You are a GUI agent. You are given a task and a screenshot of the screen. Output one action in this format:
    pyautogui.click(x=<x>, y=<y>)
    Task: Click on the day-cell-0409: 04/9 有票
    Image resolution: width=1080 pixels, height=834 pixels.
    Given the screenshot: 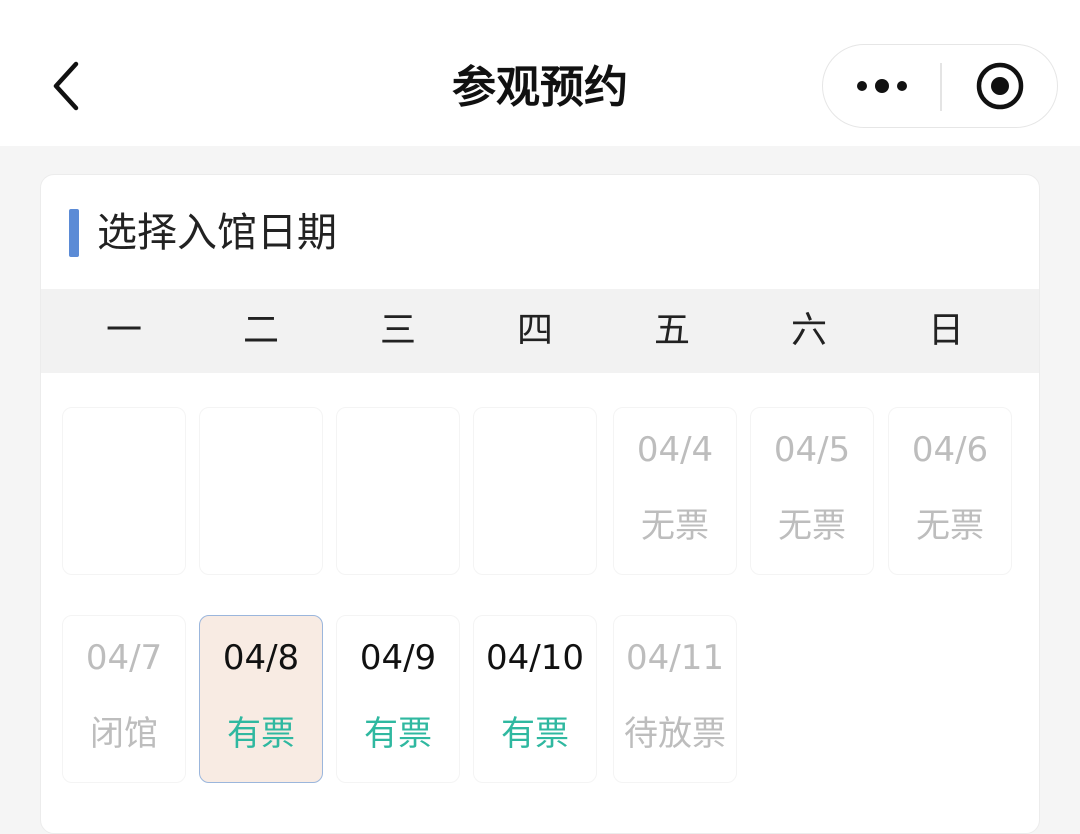 What is the action you would take?
    pyautogui.click(x=398, y=699)
    